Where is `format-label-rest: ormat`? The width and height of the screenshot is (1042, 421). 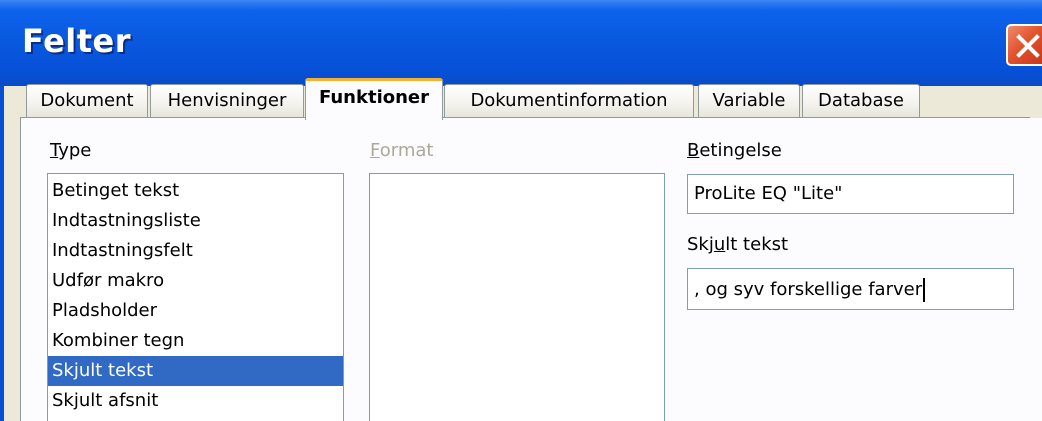
format-label-rest: ormat is located at coordinates (406, 150).